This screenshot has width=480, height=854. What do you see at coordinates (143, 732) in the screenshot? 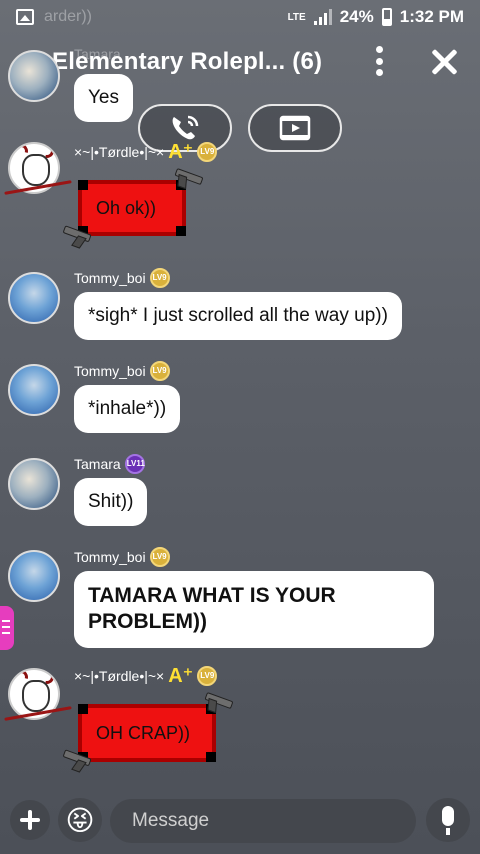
I see `message-text: OH CRAP))` at bounding box center [143, 732].